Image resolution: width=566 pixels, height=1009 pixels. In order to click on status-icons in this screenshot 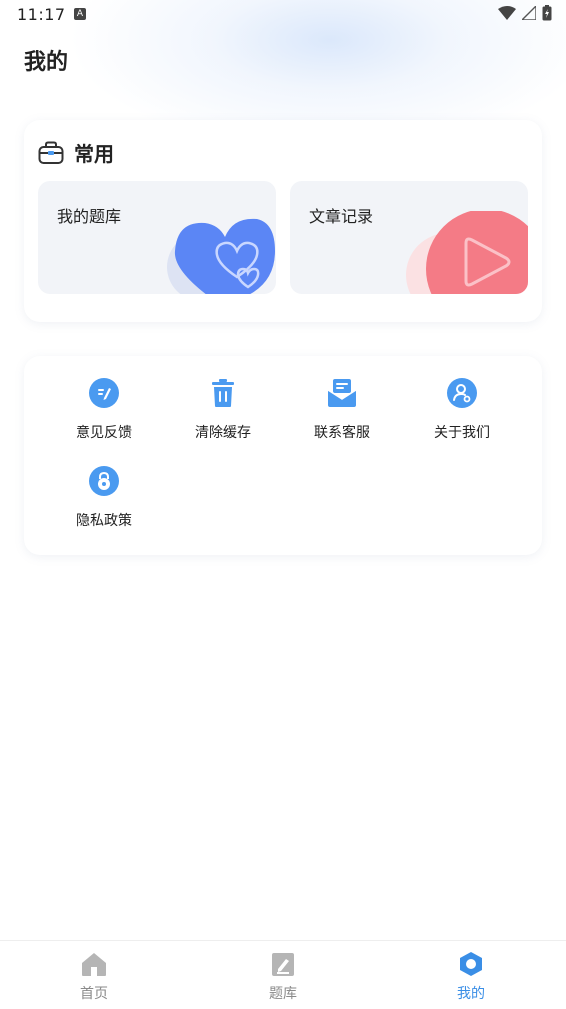, I will do `click(525, 13)`.